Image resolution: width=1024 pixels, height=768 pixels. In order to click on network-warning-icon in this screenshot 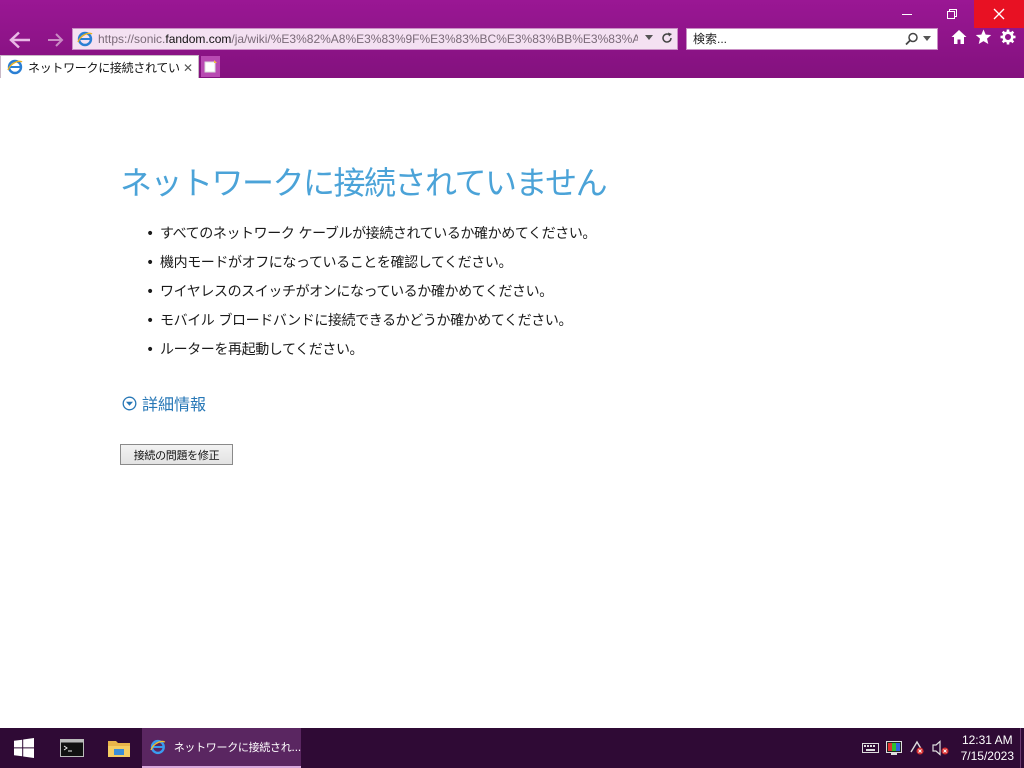, I will do `click(917, 748)`.